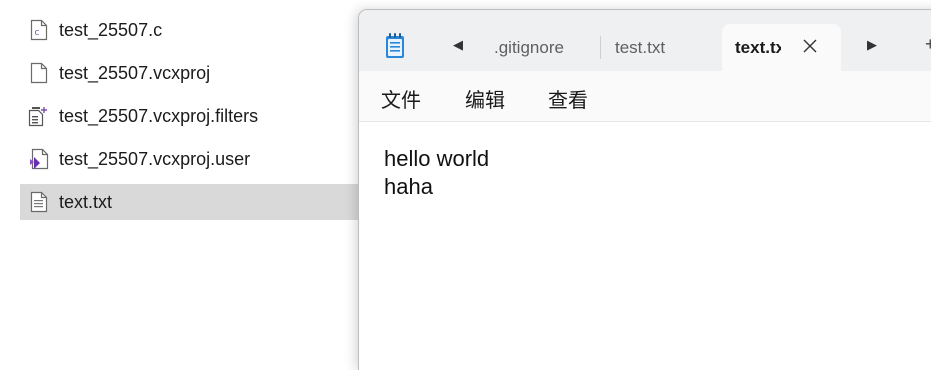  Describe the element at coordinates (39, 116) in the screenshot. I see `filters-file-icon` at that location.